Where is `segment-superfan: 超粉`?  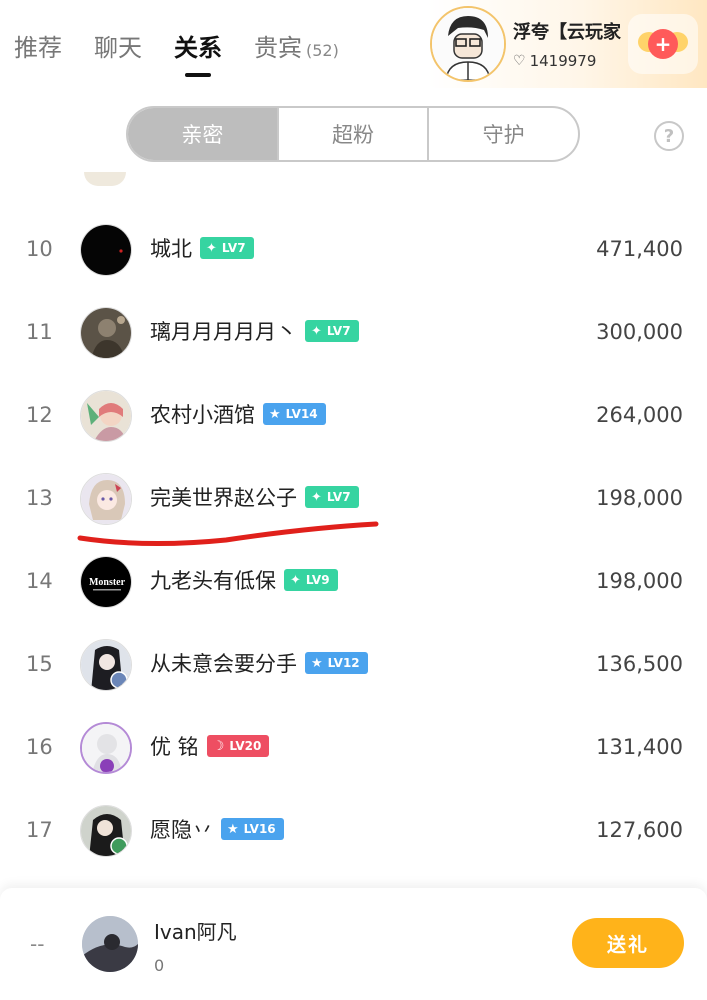
segment-superfan: 超粉 is located at coordinates (352, 134).